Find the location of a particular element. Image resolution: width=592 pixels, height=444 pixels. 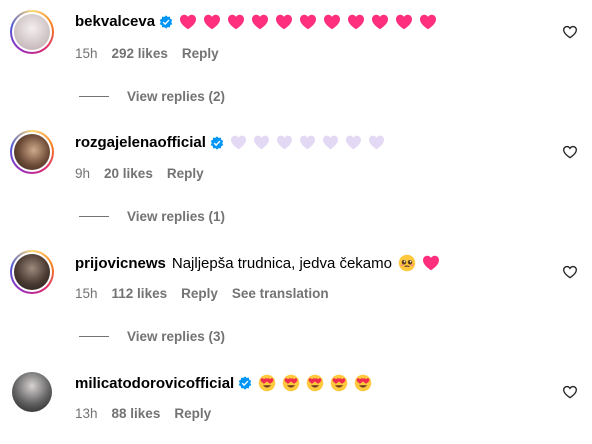

view-replies-button: View replies (2) is located at coordinates (152, 96).